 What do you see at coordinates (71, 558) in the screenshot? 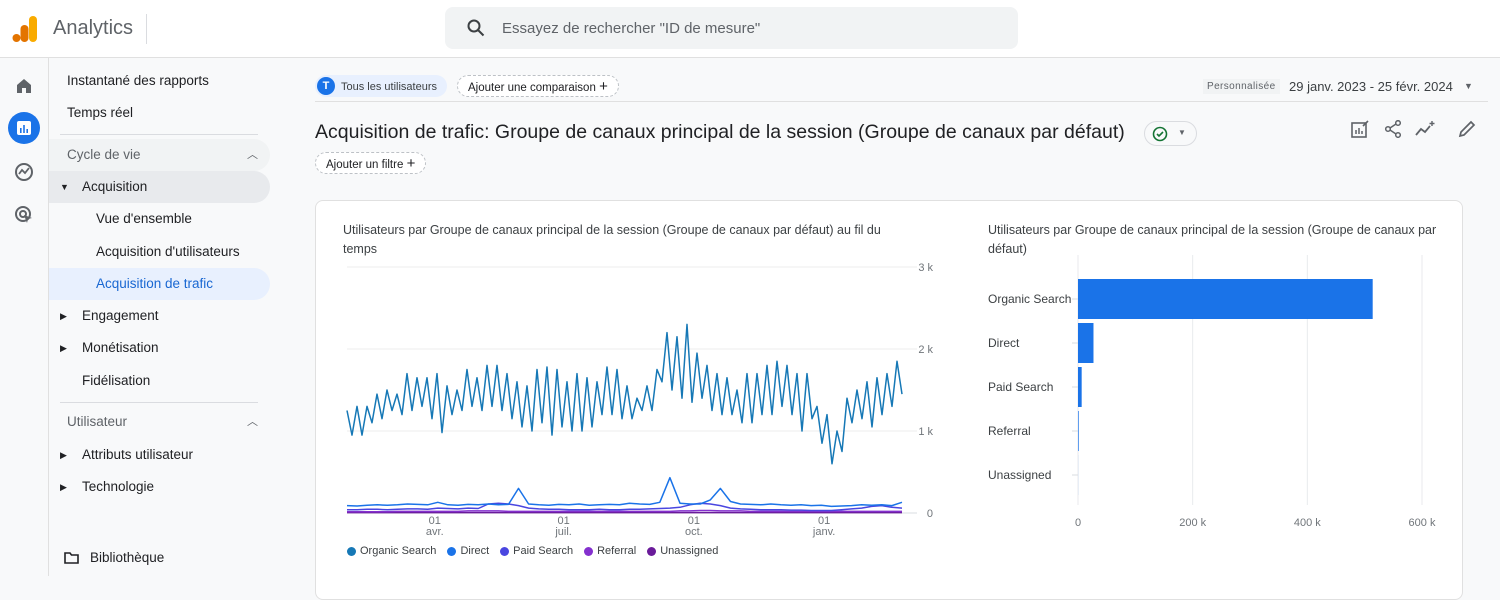
I see `folder-icon` at bounding box center [71, 558].